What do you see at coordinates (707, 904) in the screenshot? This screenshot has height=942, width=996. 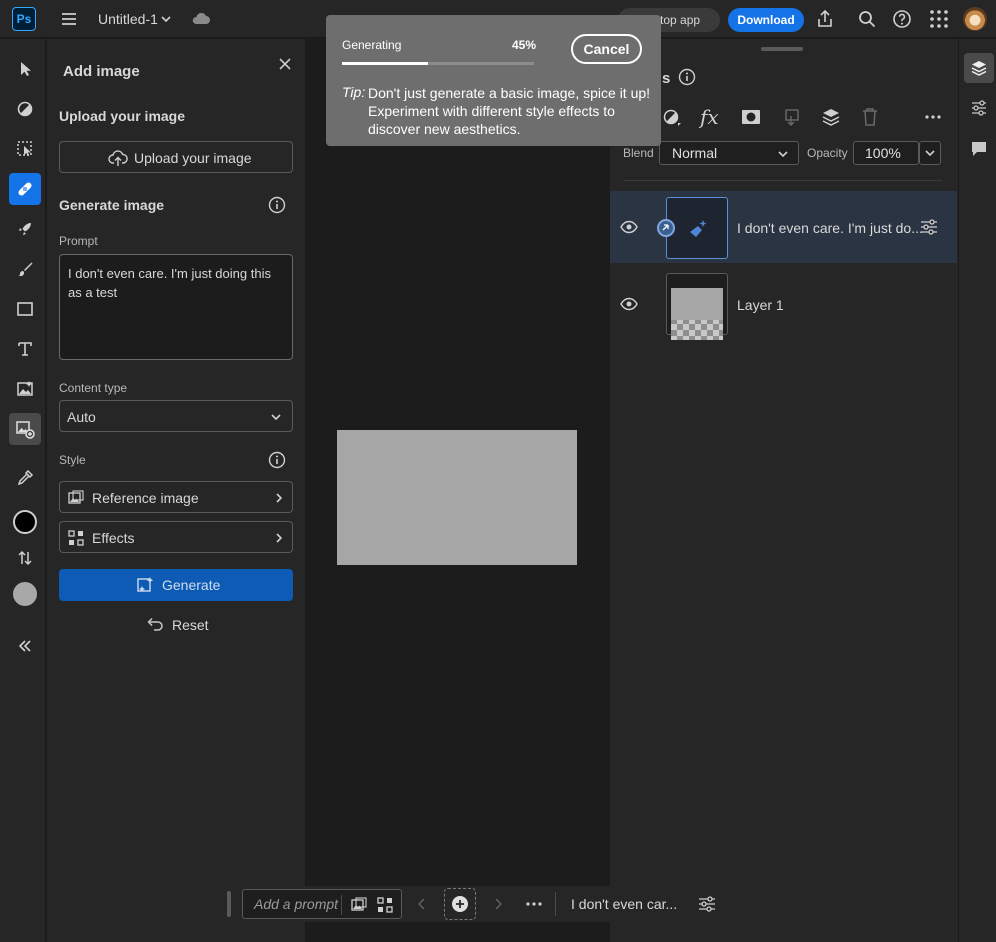 I see `settings-sliders-icon` at bounding box center [707, 904].